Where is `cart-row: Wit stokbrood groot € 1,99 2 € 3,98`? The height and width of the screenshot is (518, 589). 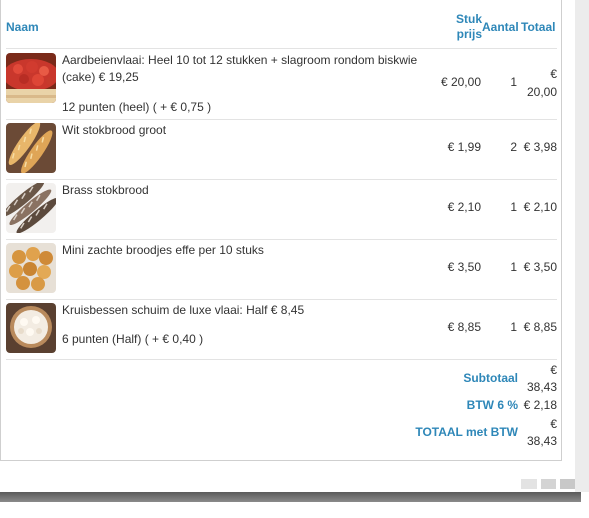 cart-row: Wit stokbrood groot € 1,99 2 € 3,98 is located at coordinates (281, 150).